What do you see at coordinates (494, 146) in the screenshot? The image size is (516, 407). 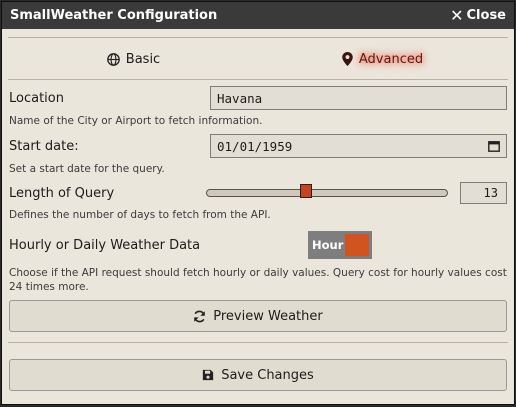 I see `calendar-icon` at bounding box center [494, 146].